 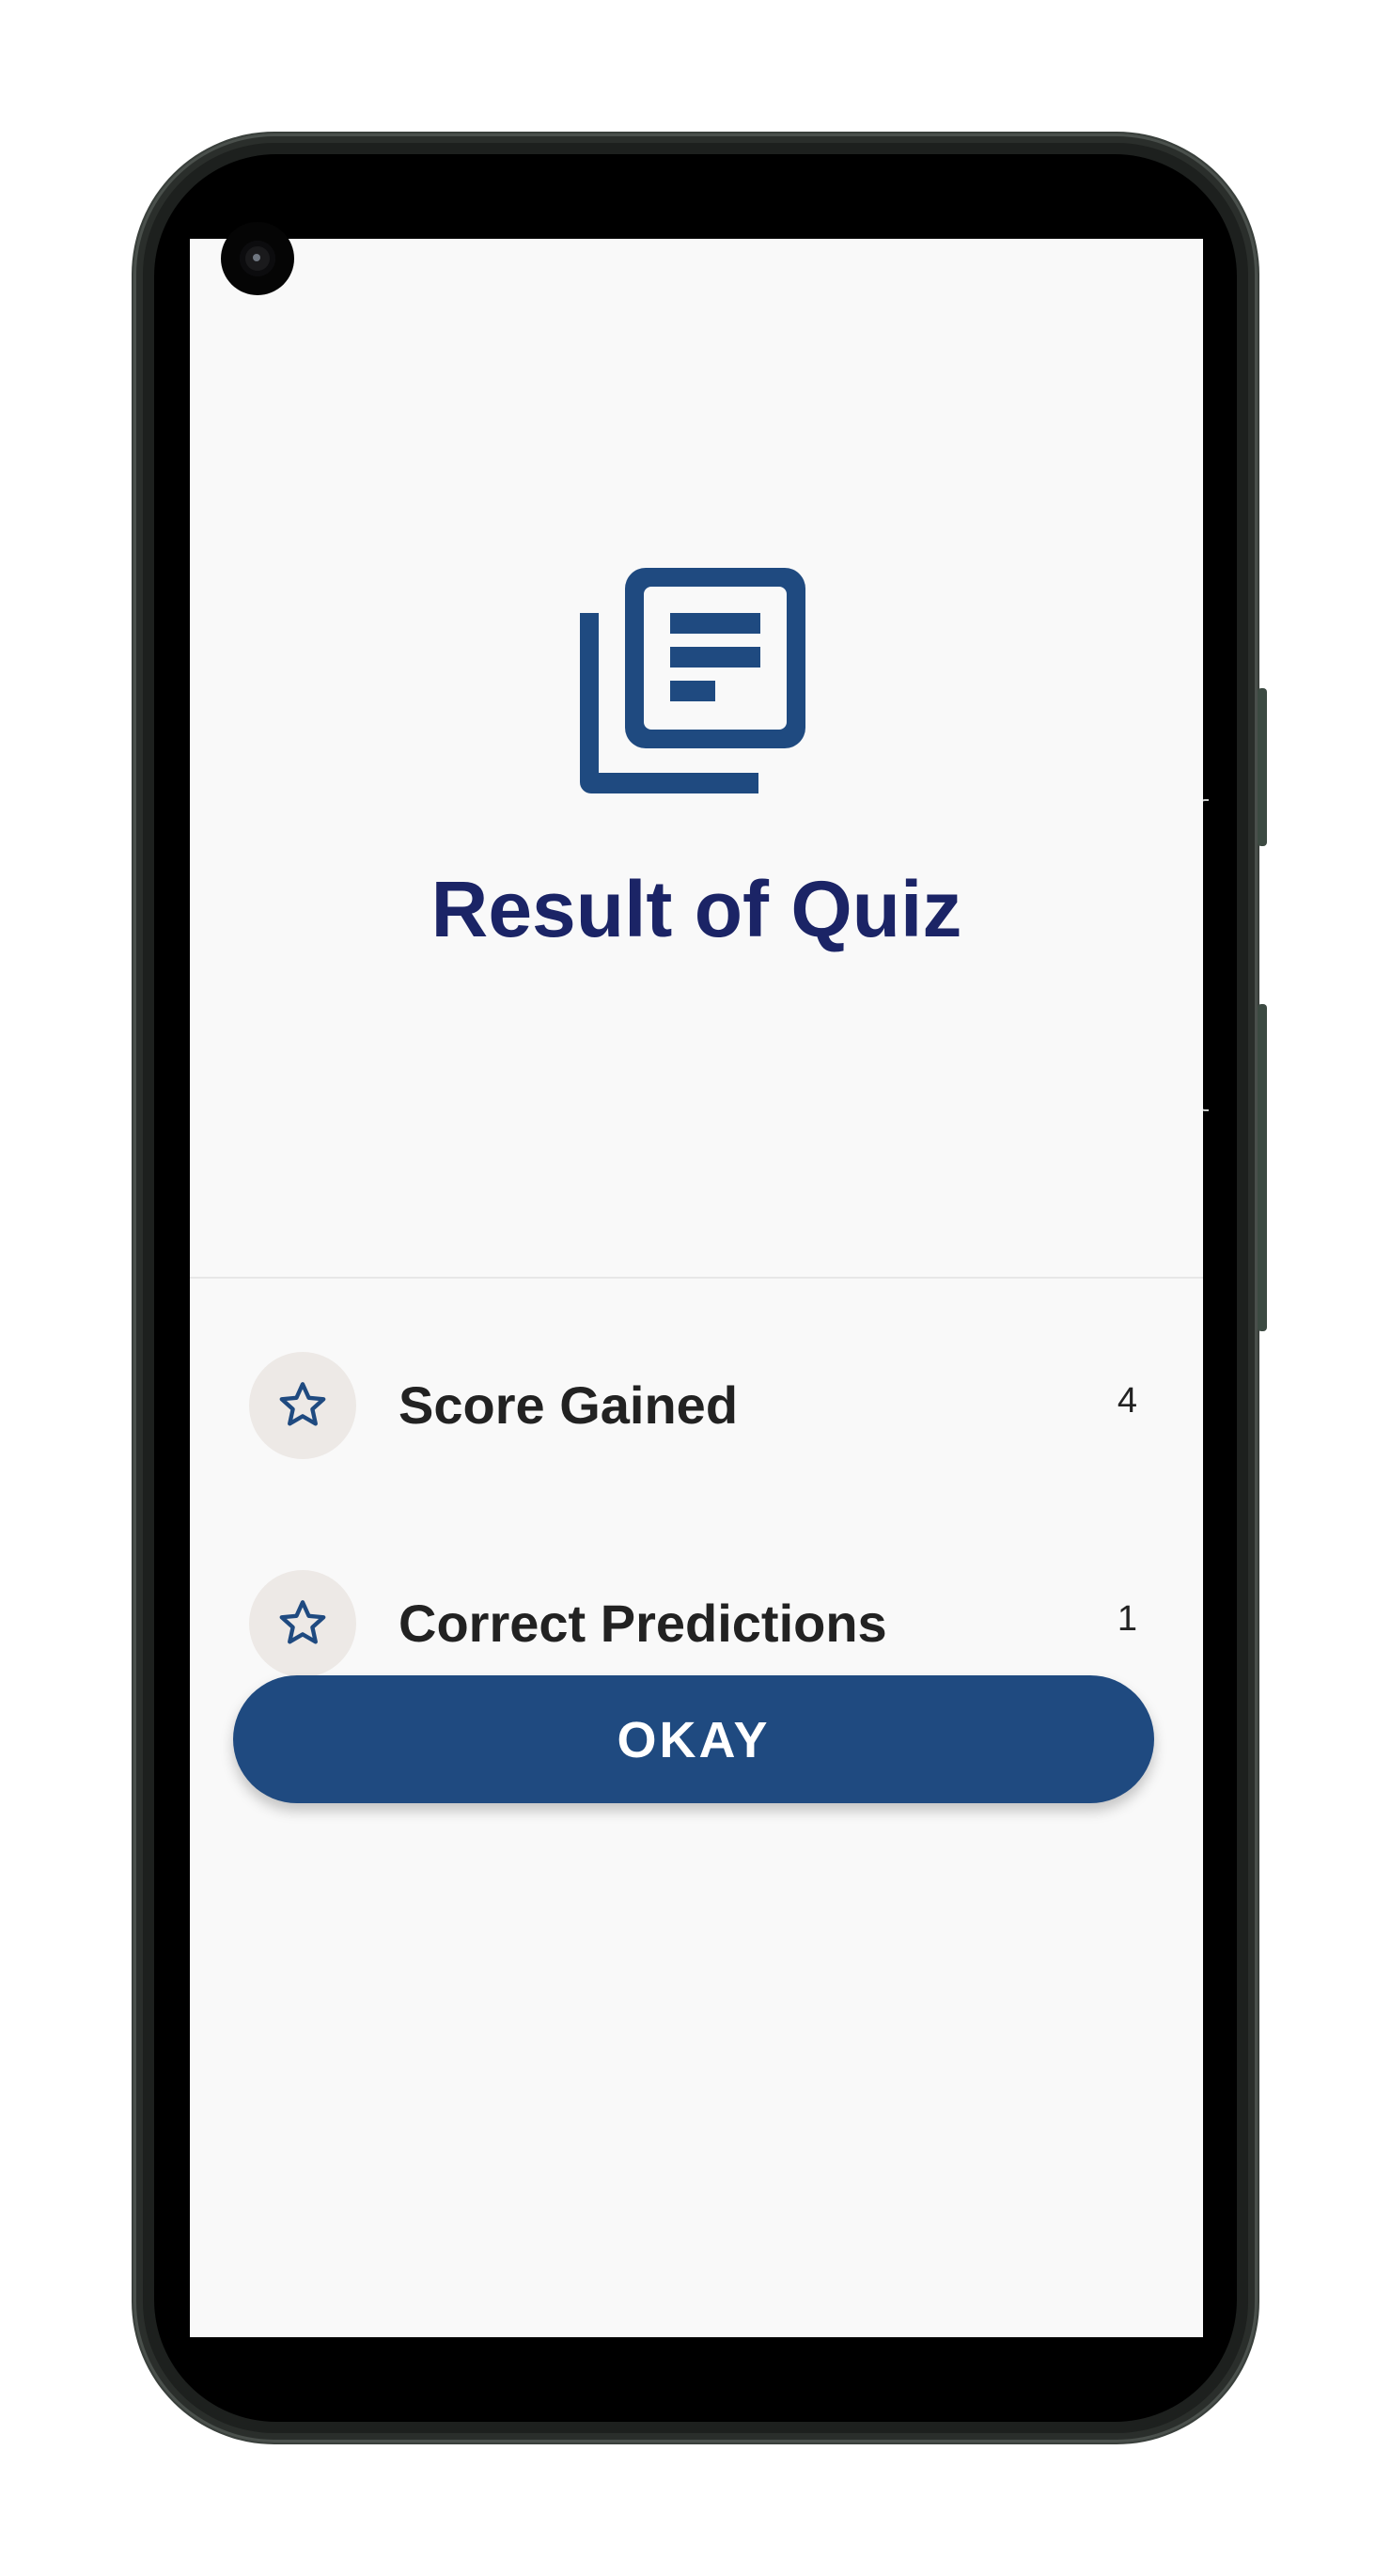 I want to click on okay-button: OKAY, so click(x=694, y=1739).